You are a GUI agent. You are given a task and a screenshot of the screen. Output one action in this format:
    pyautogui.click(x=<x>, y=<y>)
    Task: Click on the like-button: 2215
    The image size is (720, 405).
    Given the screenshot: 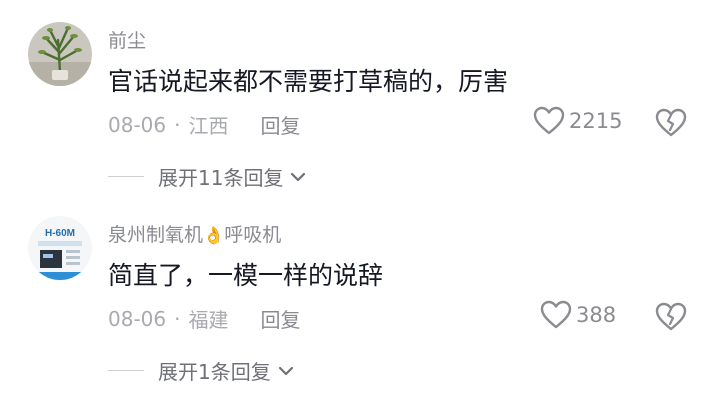 What is the action you would take?
    pyautogui.click(x=577, y=121)
    